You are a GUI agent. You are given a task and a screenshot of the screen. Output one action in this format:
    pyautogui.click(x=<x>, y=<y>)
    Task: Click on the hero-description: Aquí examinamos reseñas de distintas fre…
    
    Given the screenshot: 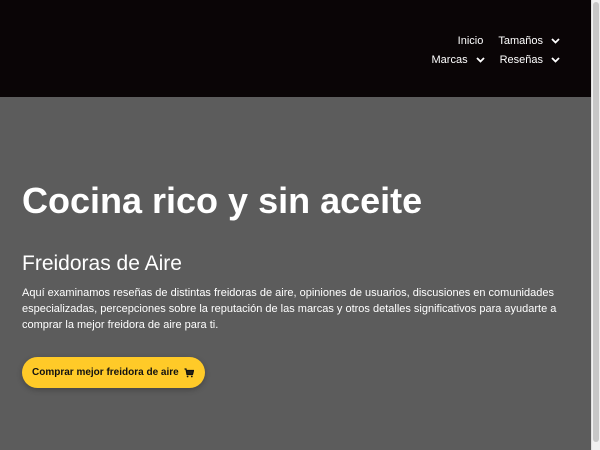 What is the action you would take?
    pyautogui.click(x=289, y=309)
    